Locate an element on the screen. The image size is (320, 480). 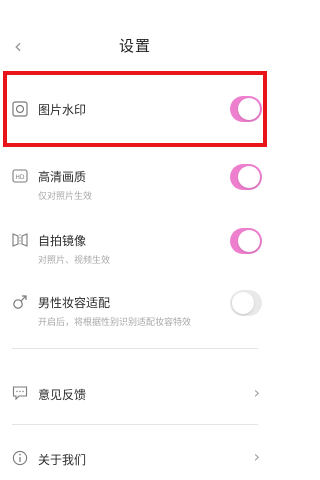
hd-label: 高清画质 is located at coordinates (62, 177).